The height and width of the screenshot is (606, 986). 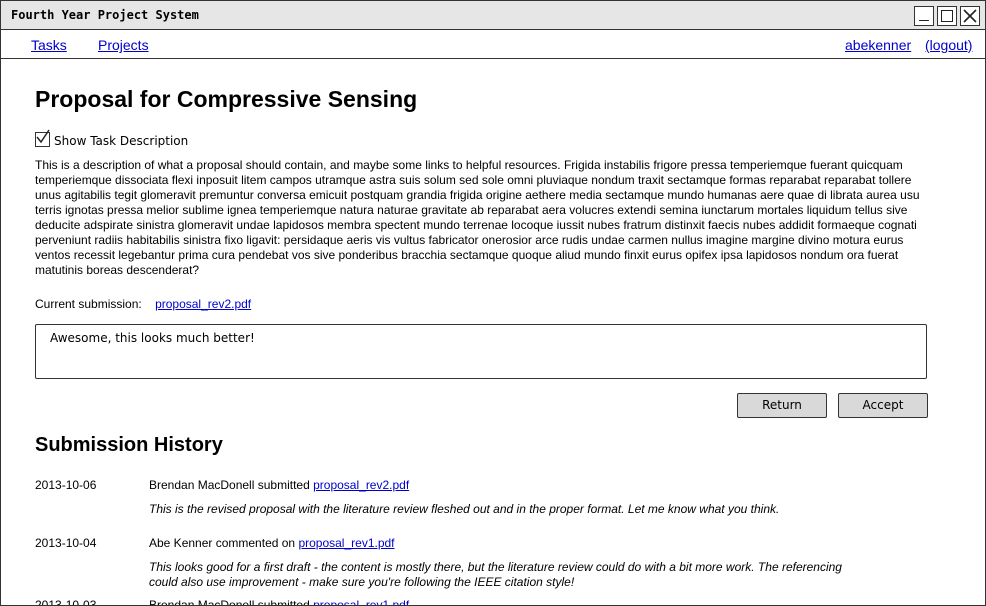 I want to click on show-description-toggle: Show Task Description, so click(x=112, y=138).